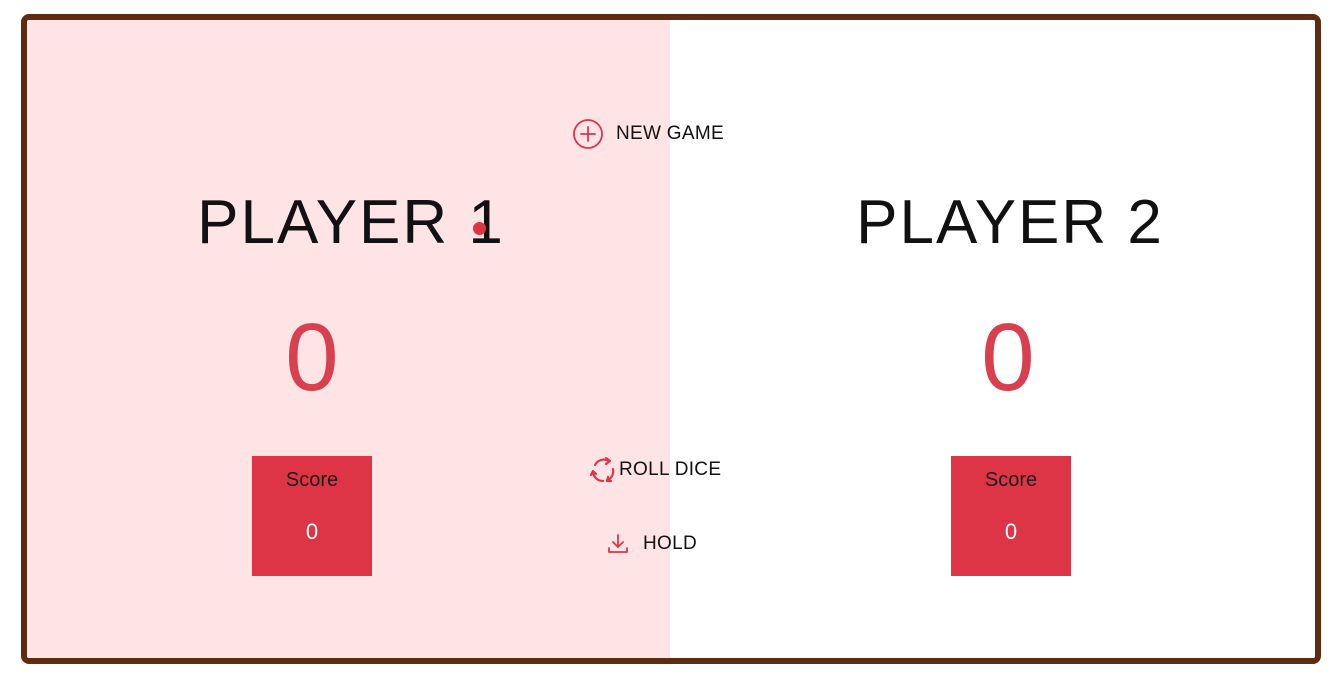 This screenshot has width=1342, height=673. What do you see at coordinates (312, 516) in the screenshot?
I see `player-1-current-score-box: Score 0` at bounding box center [312, 516].